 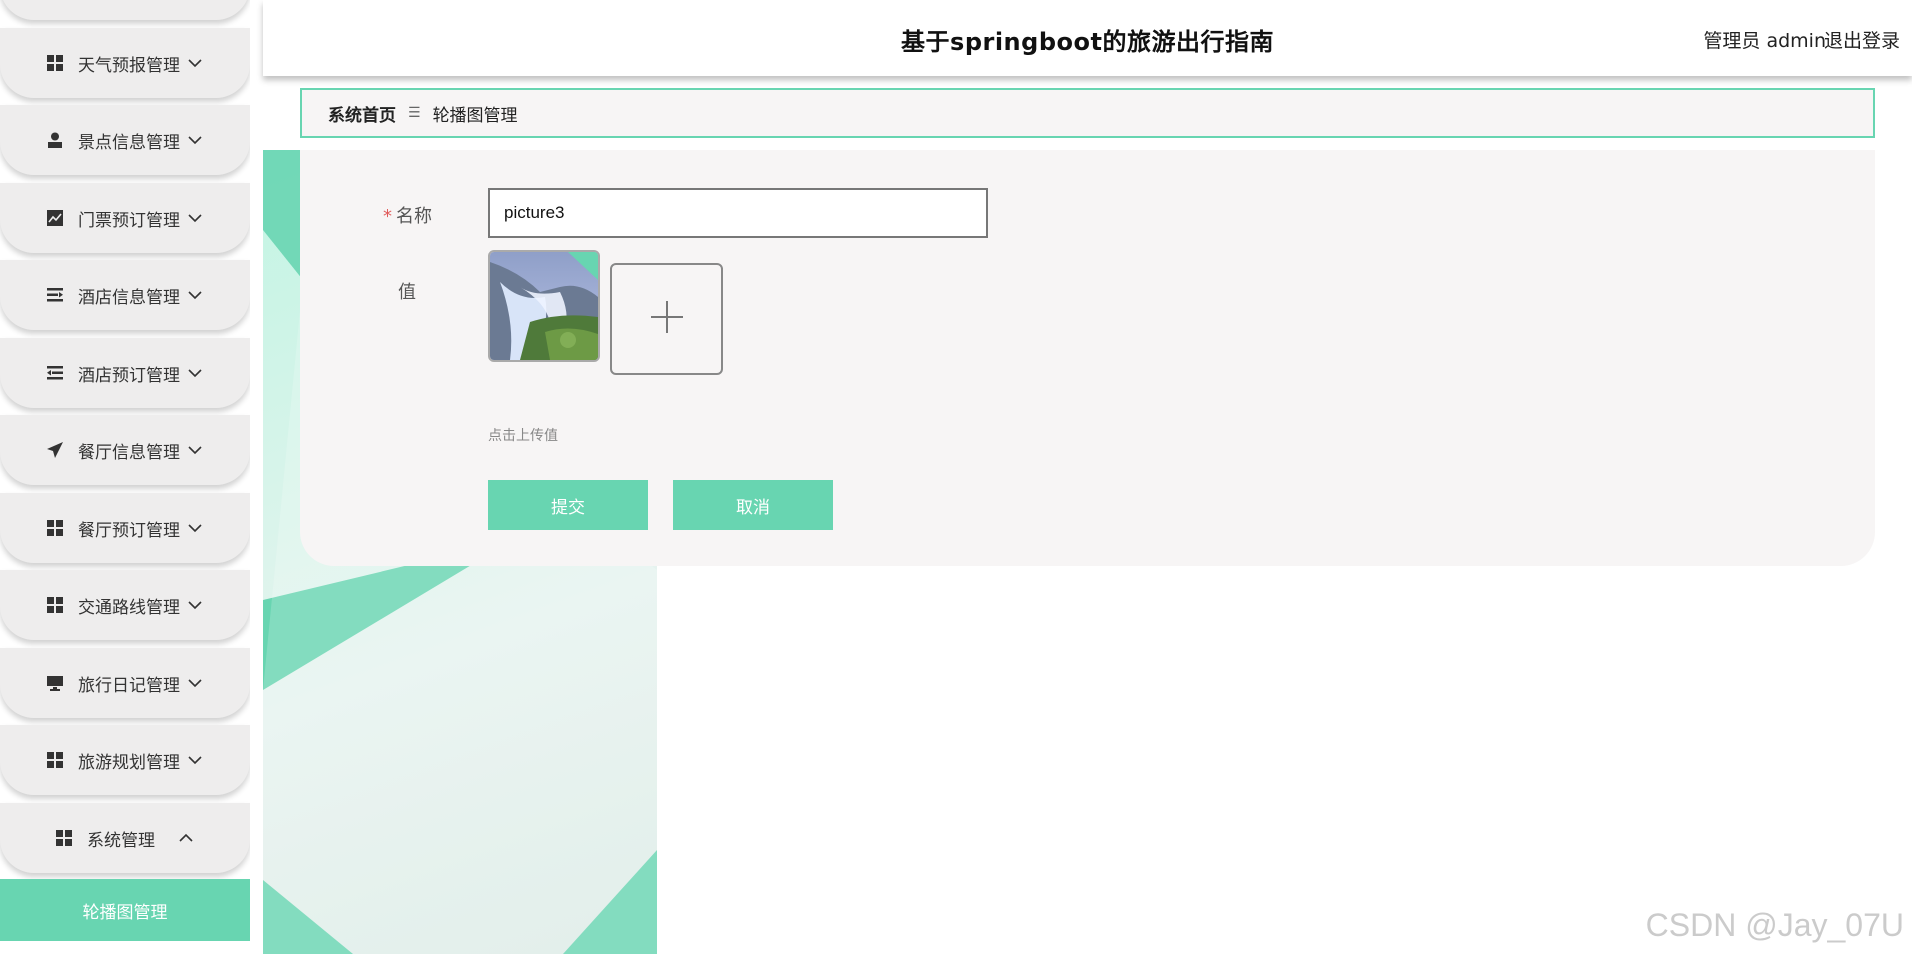 I want to click on sidebar-item-label: 酒店信息管理, so click(x=129, y=297).